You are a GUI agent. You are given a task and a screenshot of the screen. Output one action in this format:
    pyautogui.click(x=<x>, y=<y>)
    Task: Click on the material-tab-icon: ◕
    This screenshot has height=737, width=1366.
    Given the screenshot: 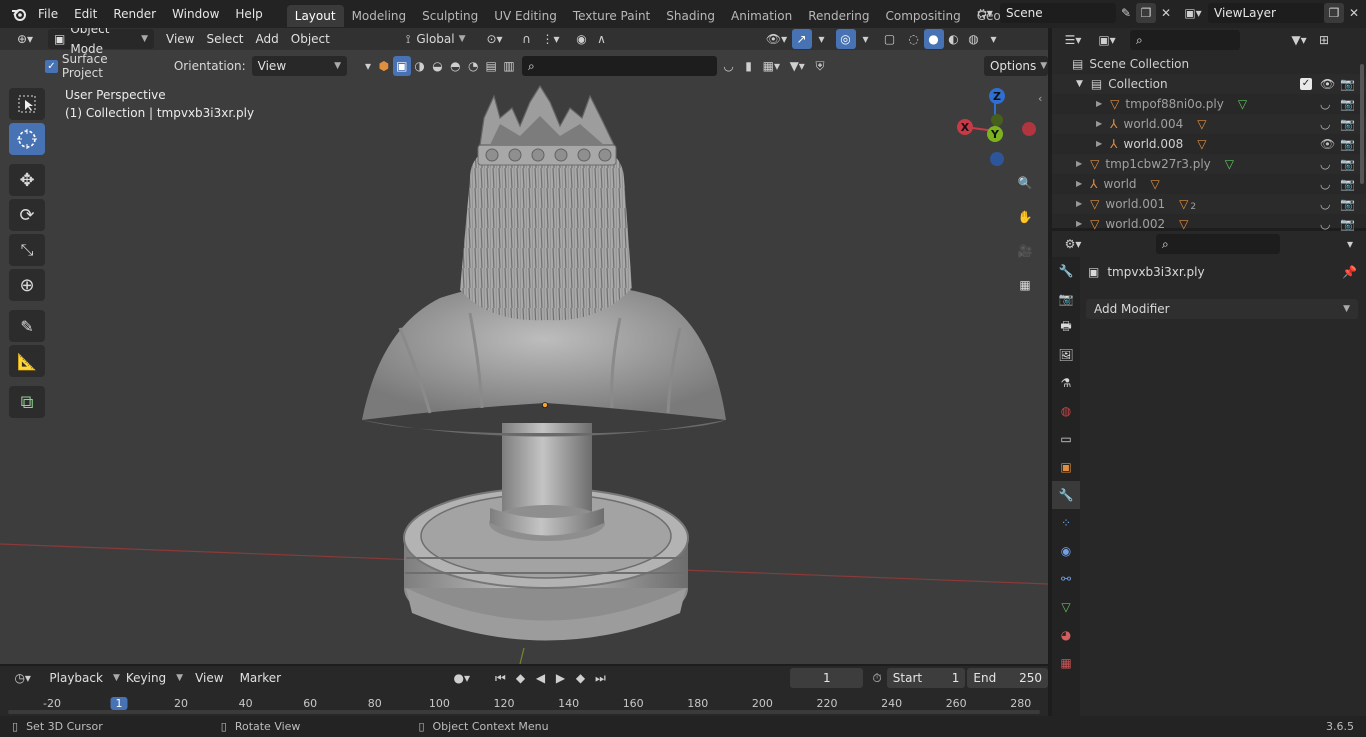 What is the action you would take?
    pyautogui.click(x=1066, y=635)
    